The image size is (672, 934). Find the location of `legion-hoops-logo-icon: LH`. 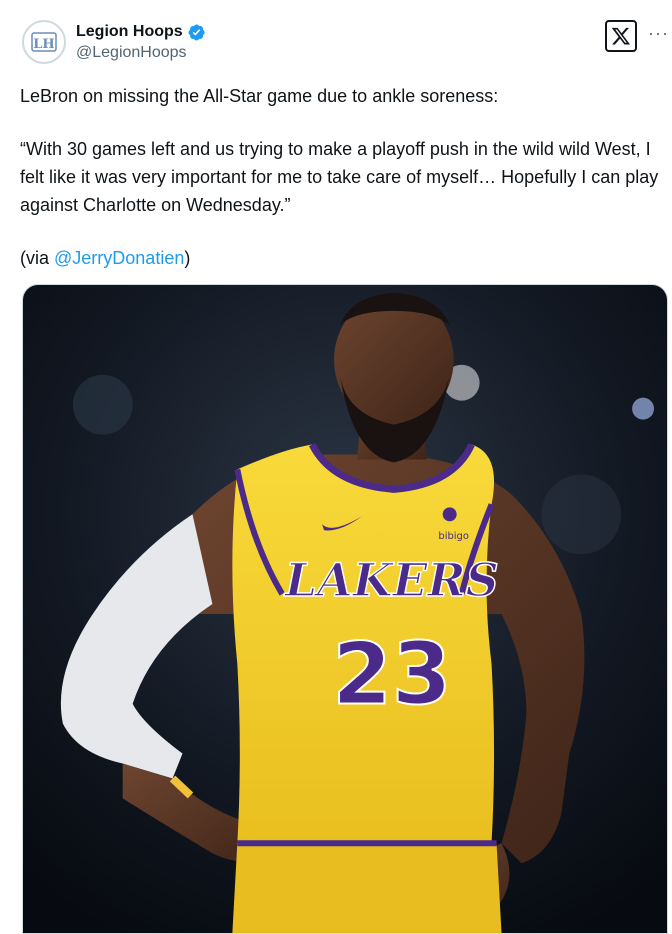

legion-hoops-logo-icon: LH is located at coordinates (44, 42).